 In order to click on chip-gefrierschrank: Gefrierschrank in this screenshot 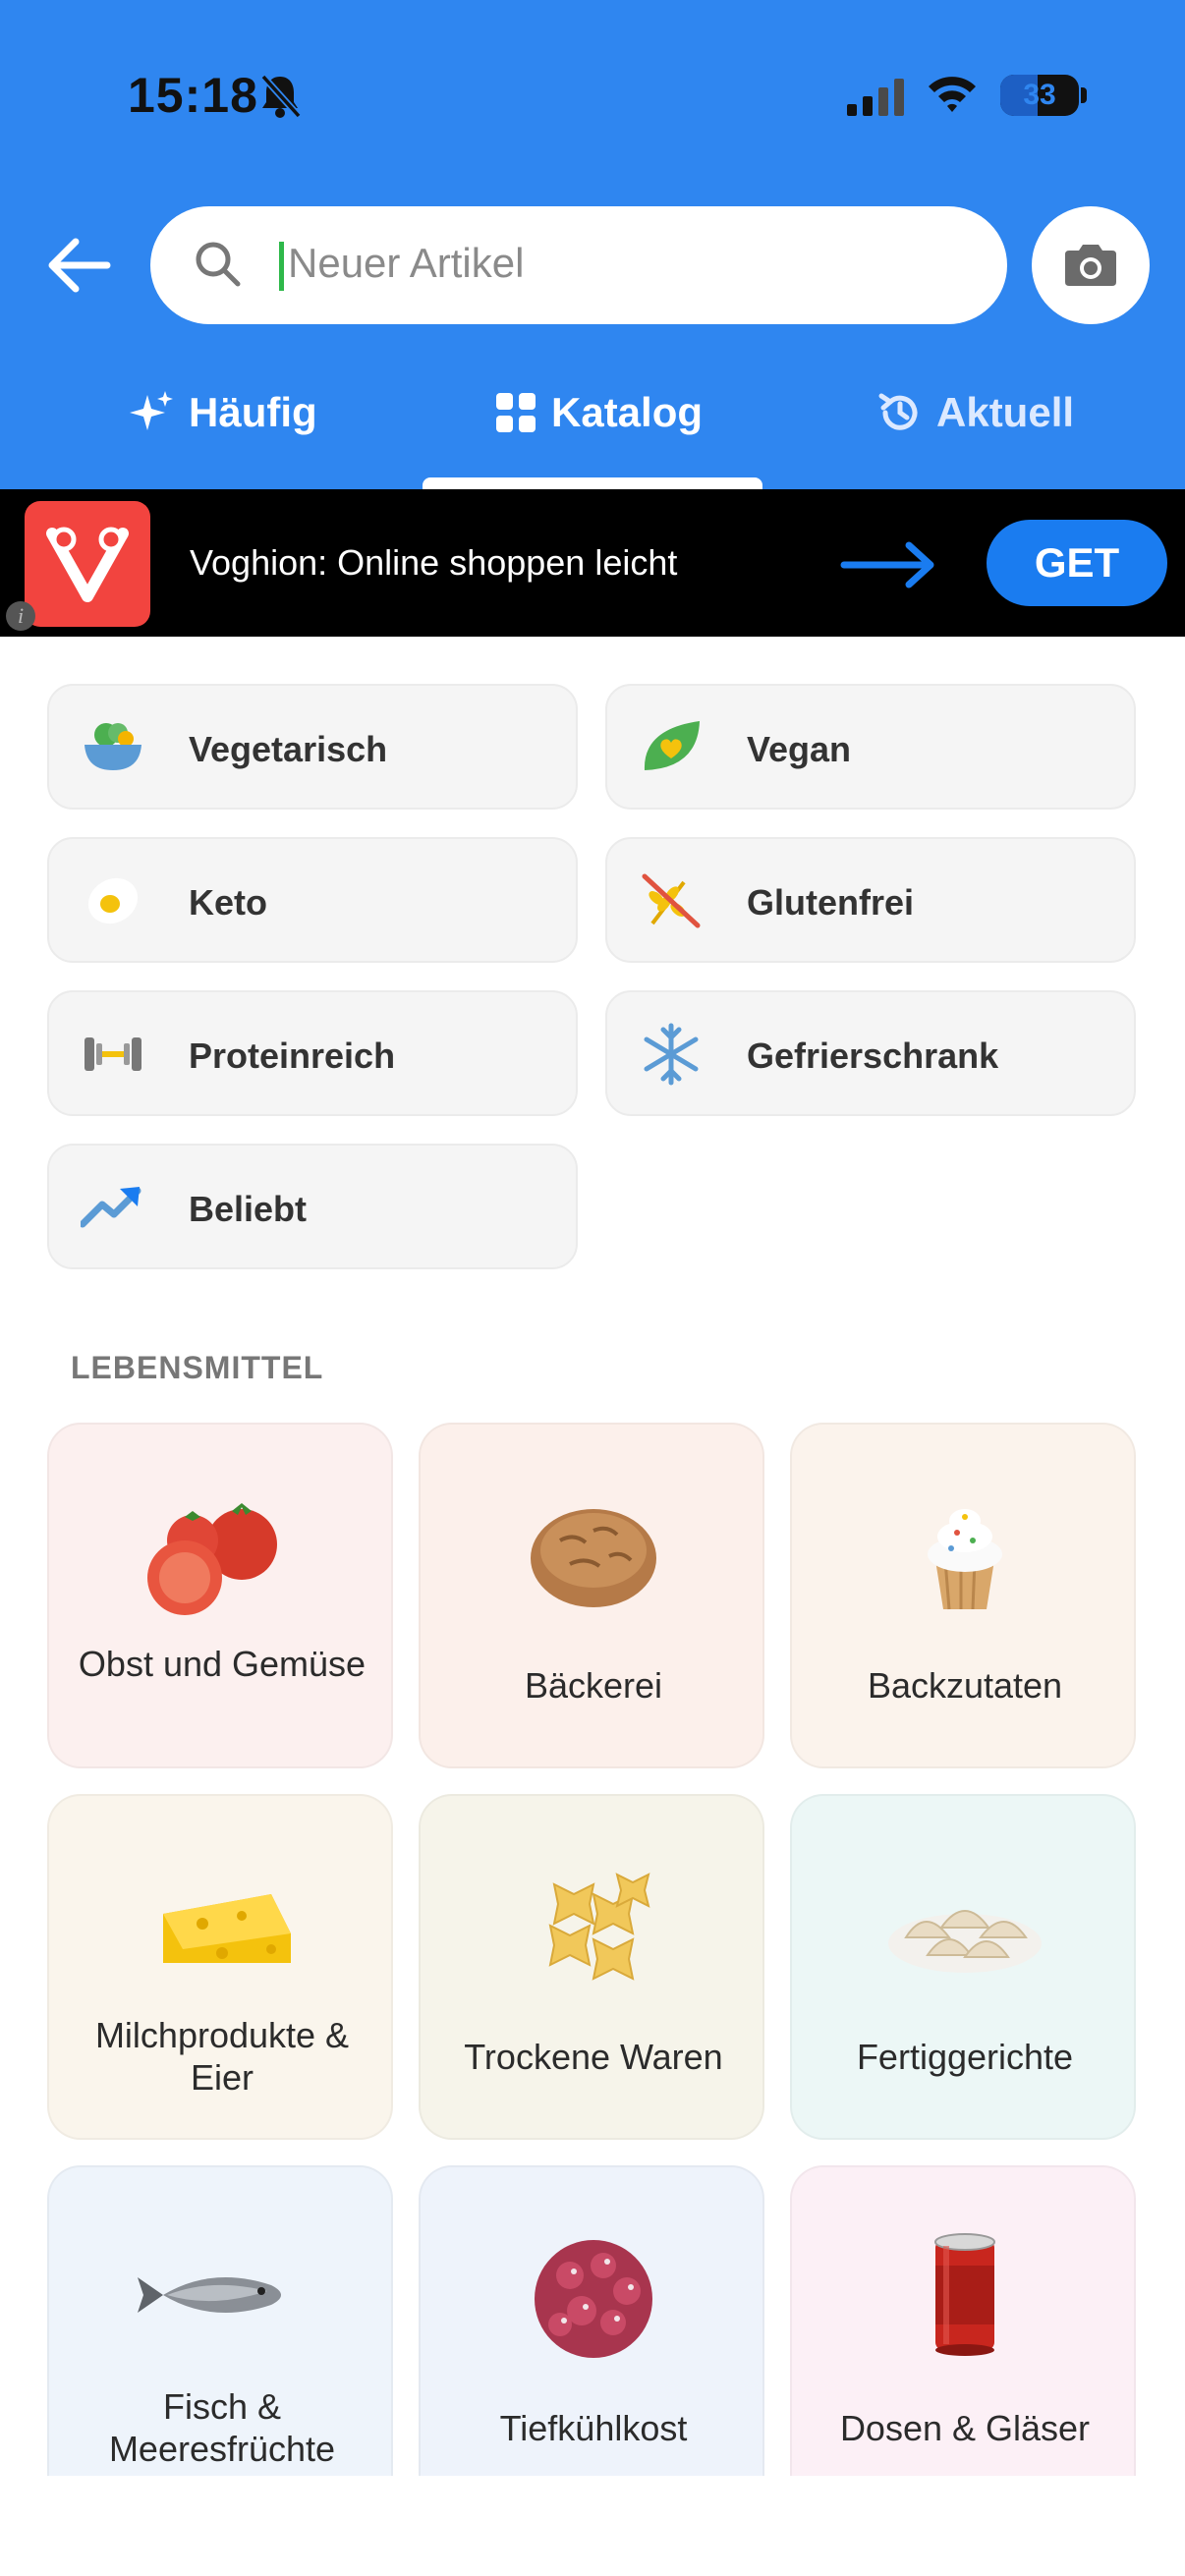, I will do `click(871, 1053)`.